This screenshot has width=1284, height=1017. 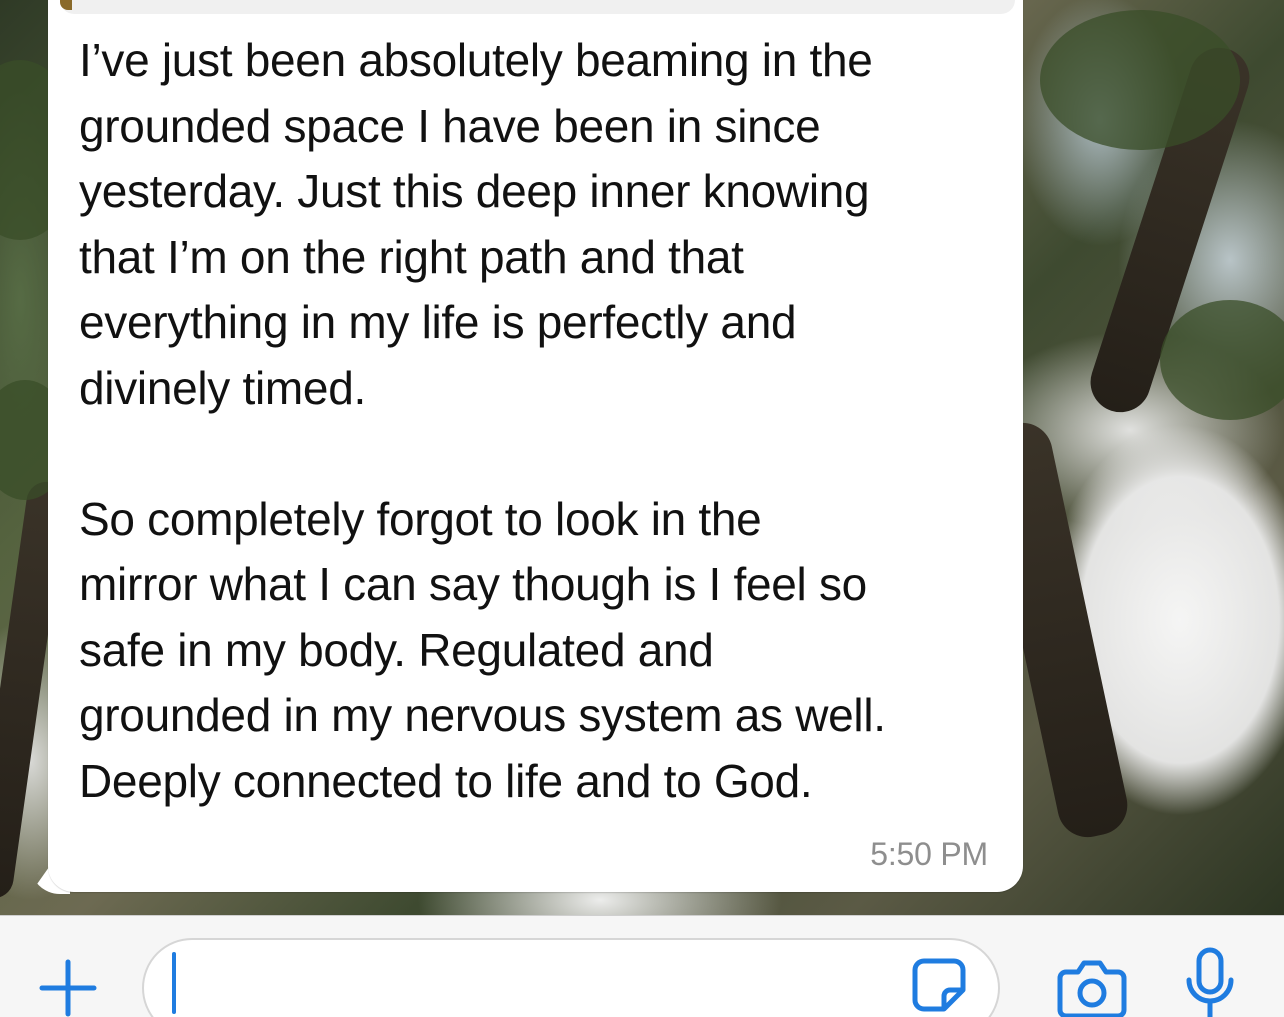 What do you see at coordinates (174, 983) in the screenshot?
I see `text-caret` at bounding box center [174, 983].